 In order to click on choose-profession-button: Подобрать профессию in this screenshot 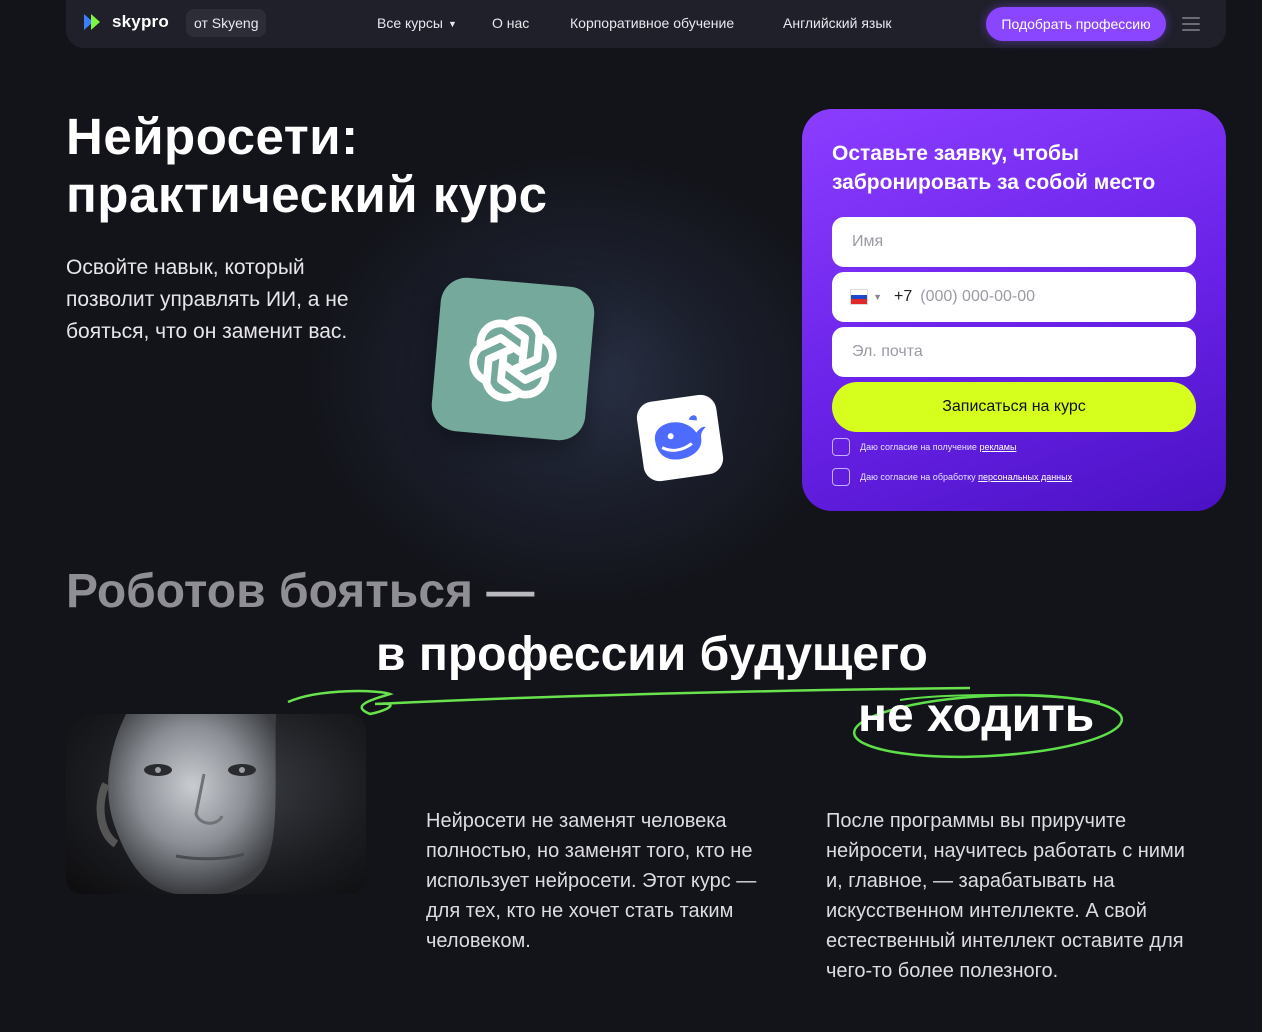, I will do `click(1076, 24)`.